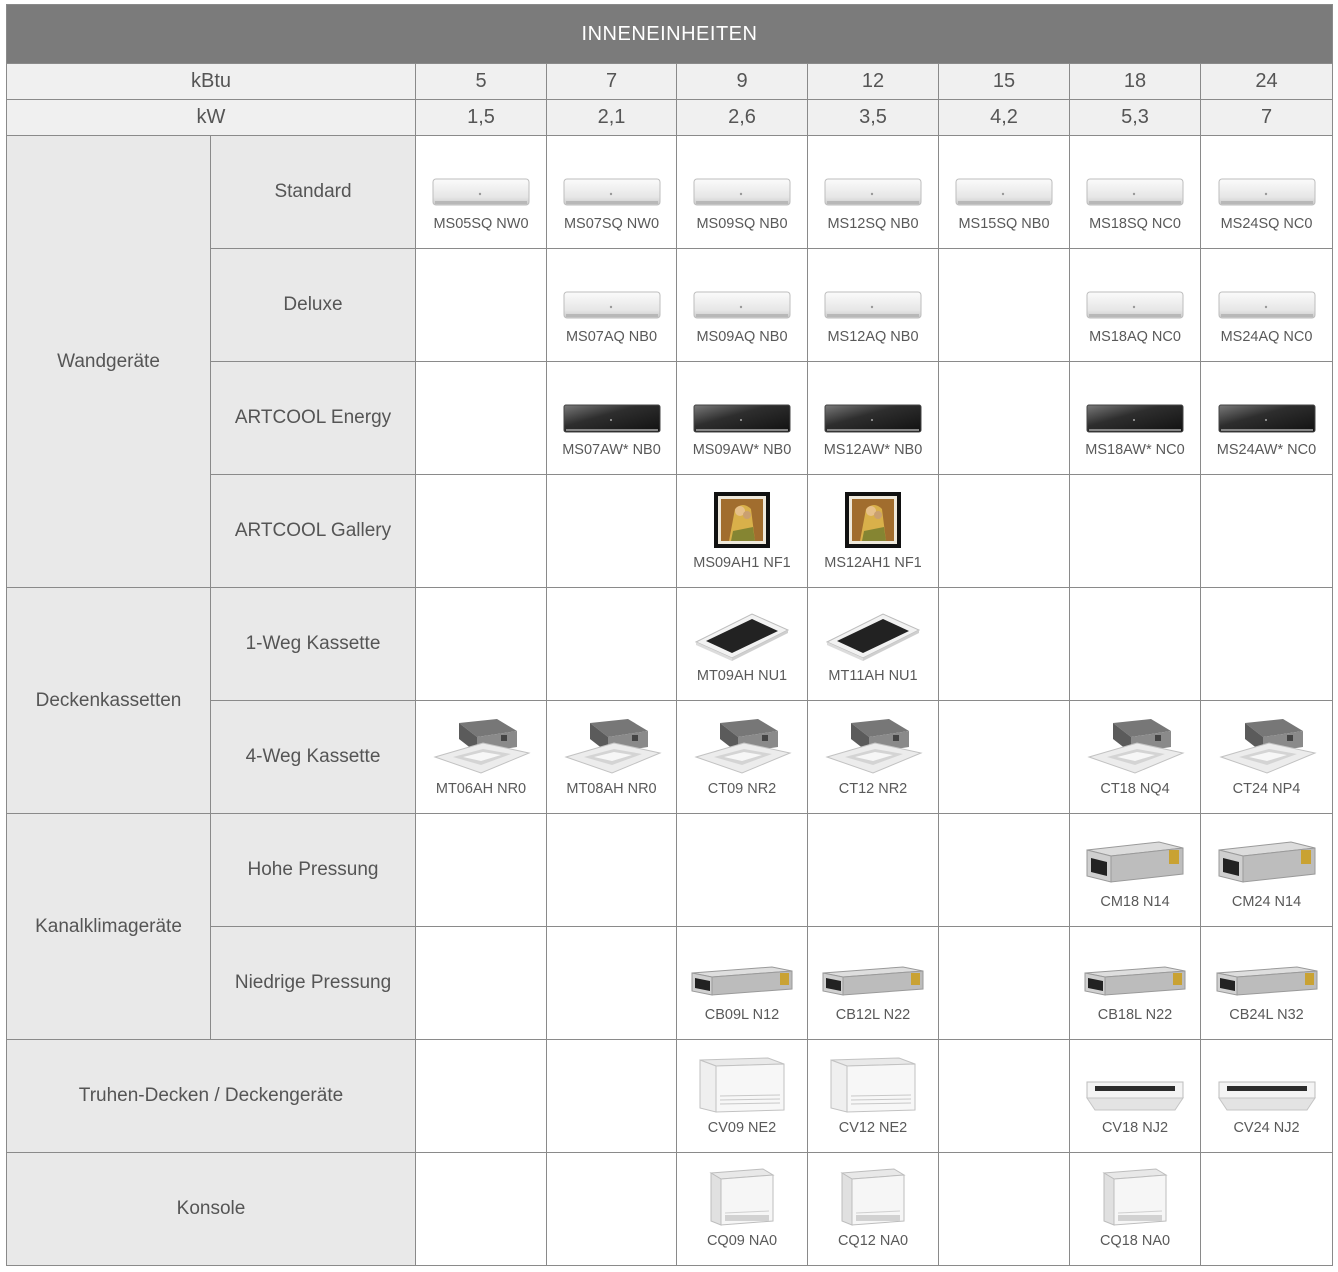  What do you see at coordinates (611, 305) in the screenshot?
I see `product-cell: MS07AQ NB0` at bounding box center [611, 305].